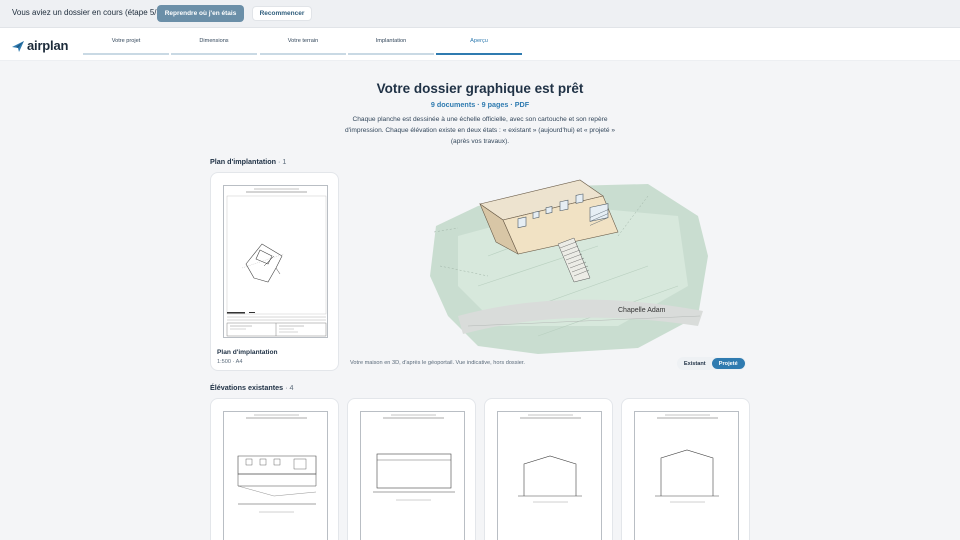 The width and height of the screenshot is (960, 540). I want to click on elevations-section-title: Élévations existantes · 4, so click(252, 387).